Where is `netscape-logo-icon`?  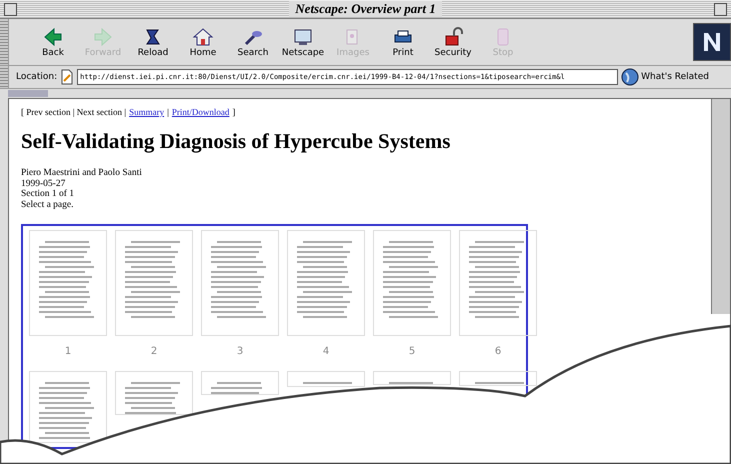 netscape-logo-icon is located at coordinates (712, 42).